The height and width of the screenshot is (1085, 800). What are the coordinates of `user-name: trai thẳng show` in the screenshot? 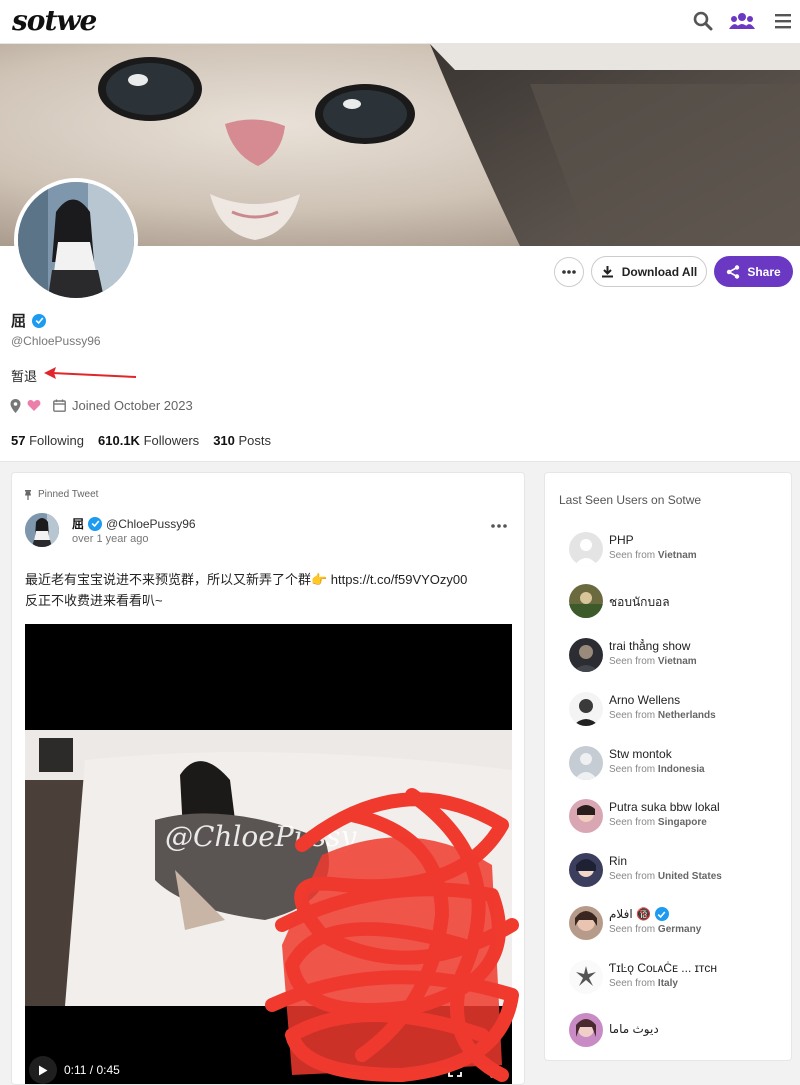 It's located at (650, 646).